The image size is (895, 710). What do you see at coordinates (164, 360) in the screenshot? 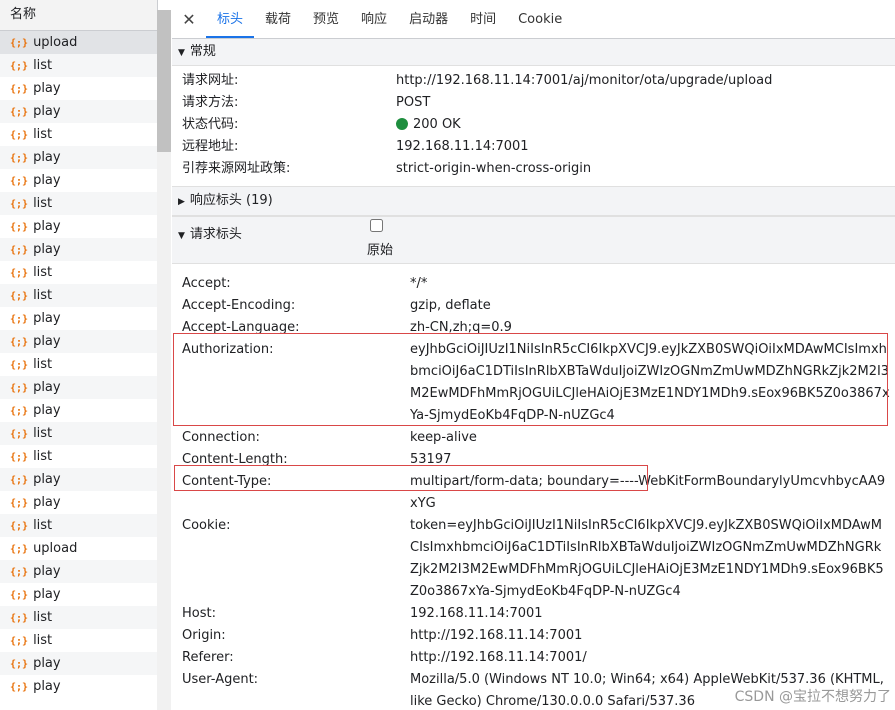
I see `request-list-scrollbar` at bounding box center [164, 360].